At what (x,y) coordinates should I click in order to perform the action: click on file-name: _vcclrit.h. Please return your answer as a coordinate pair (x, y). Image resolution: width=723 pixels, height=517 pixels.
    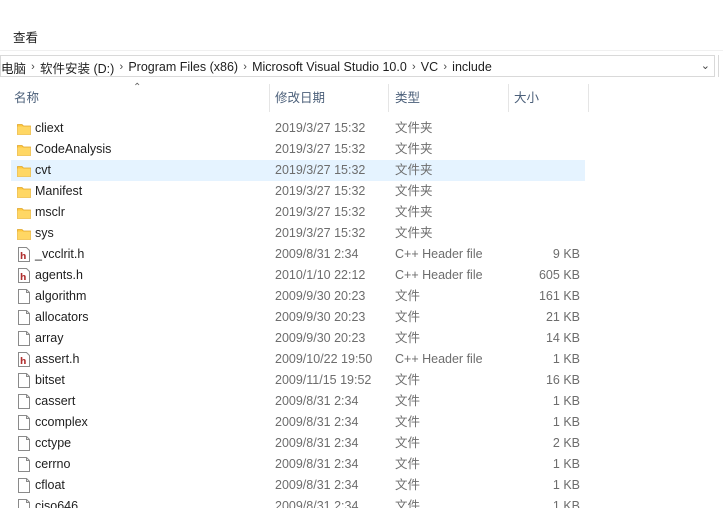
    Looking at the image, I should click on (60, 254).